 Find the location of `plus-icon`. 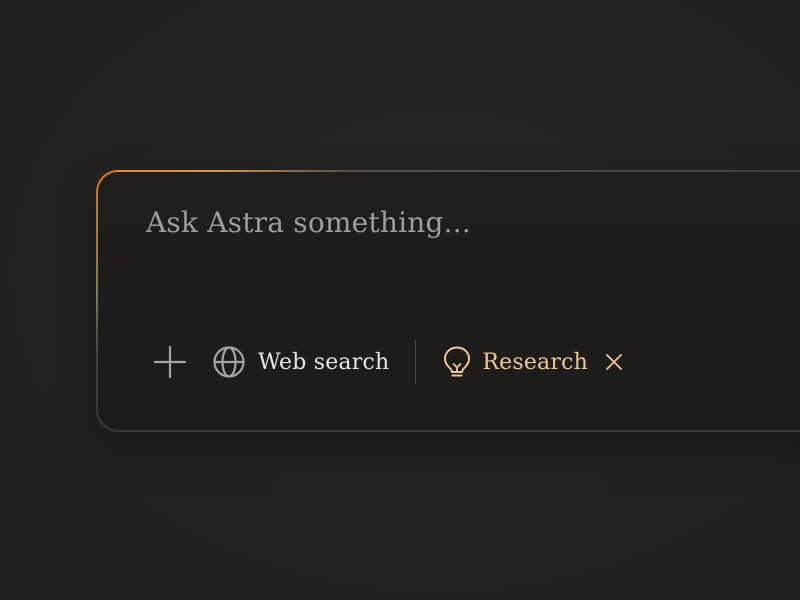

plus-icon is located at coordinates (170, 362).